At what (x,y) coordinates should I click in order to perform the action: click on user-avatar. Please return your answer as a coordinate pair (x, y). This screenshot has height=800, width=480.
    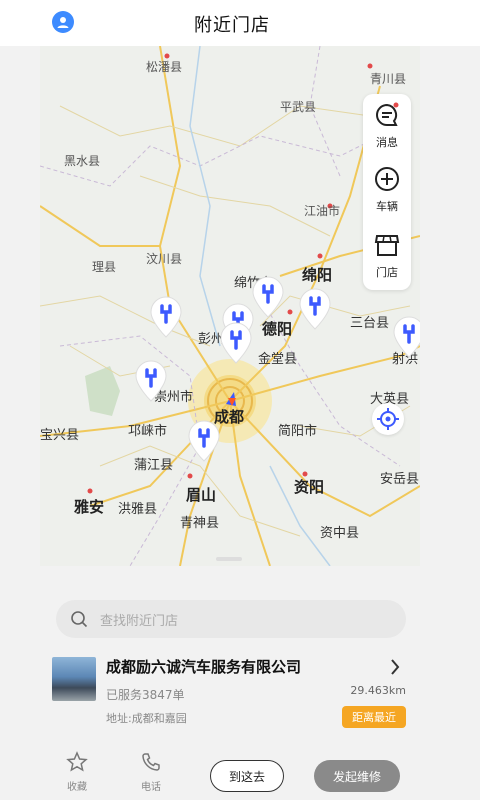
    Looking at the image, I should click on (63, 22).